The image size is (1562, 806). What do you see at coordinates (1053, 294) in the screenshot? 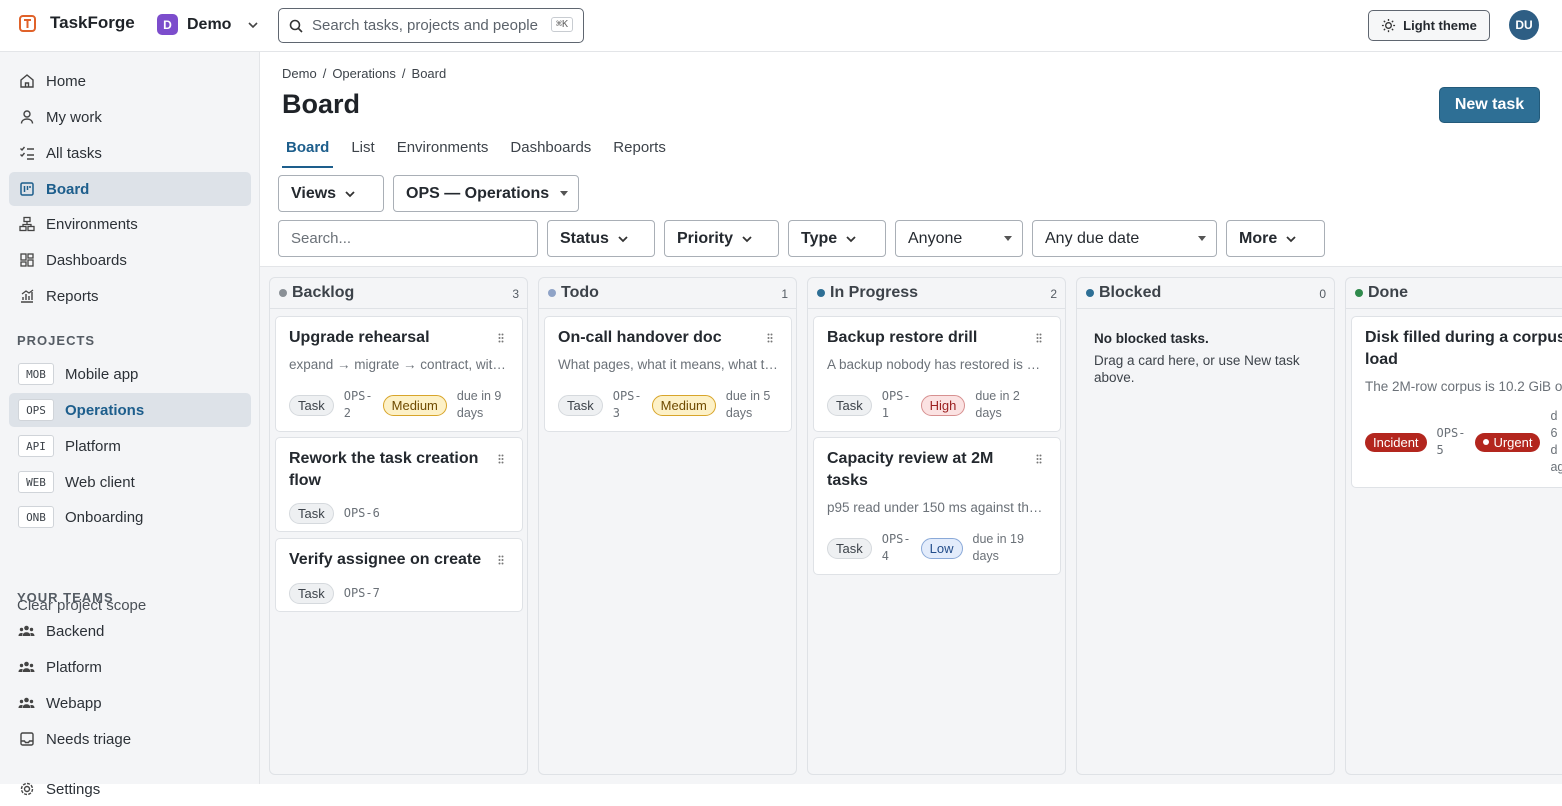
I see `column-count: 2` at bounding box center [1053, 294].